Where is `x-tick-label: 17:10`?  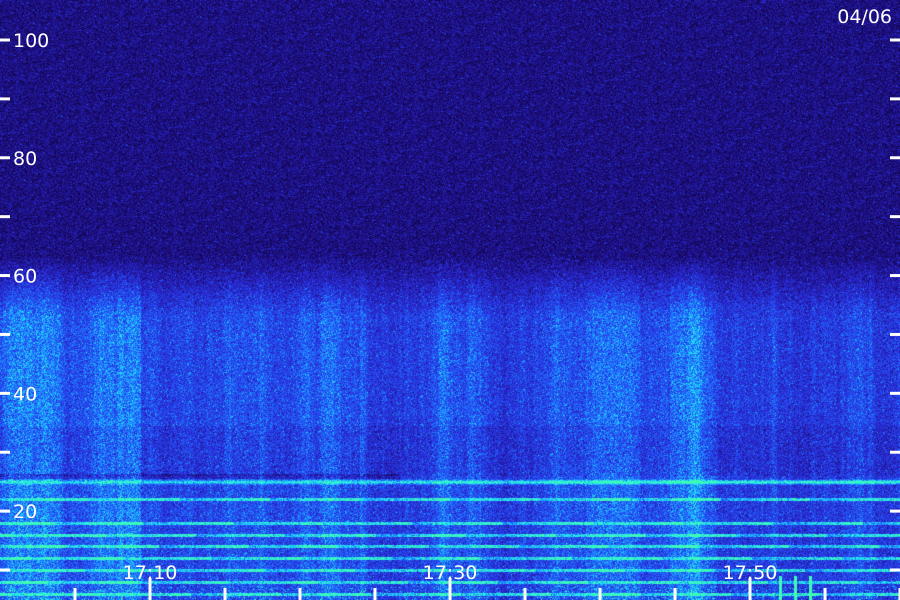 x-tick-label: 17:10 is located at coordinates (150, 573).